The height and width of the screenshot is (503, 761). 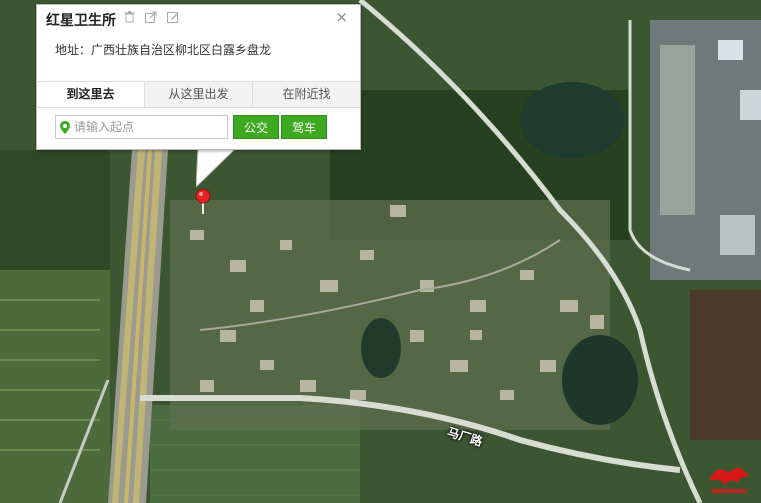 I want to click on tab-go-here: 到这里去, so click(x=90, y=94).